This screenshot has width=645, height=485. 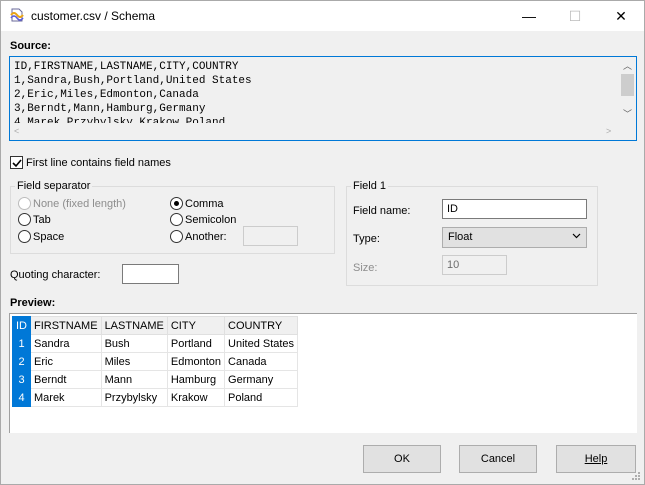 I want to click on table-row: 3 Berndt Mann Hamburg Germany, so click(x=155, y=379).